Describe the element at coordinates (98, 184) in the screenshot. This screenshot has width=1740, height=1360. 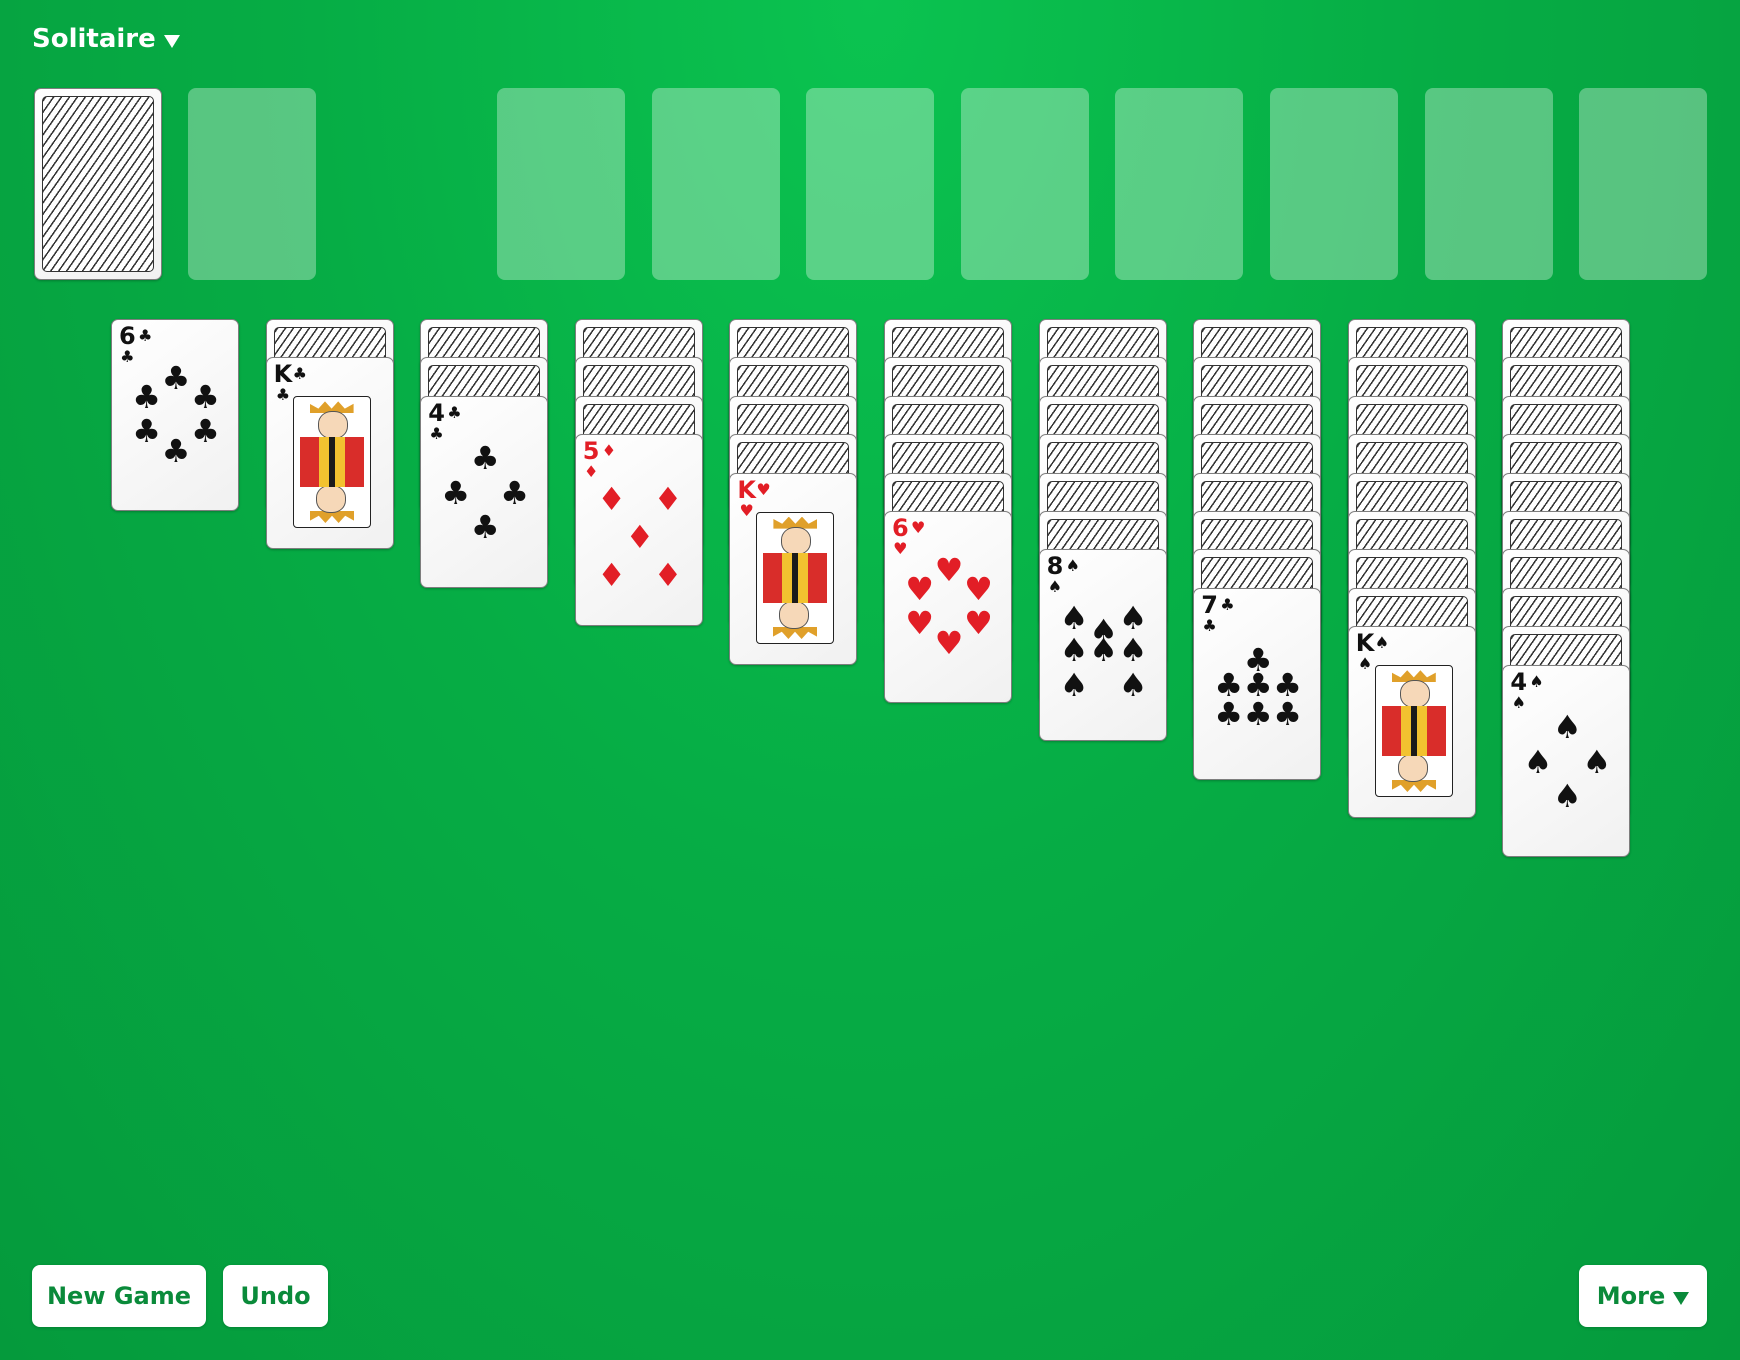
I see `stock-pile` at that location.